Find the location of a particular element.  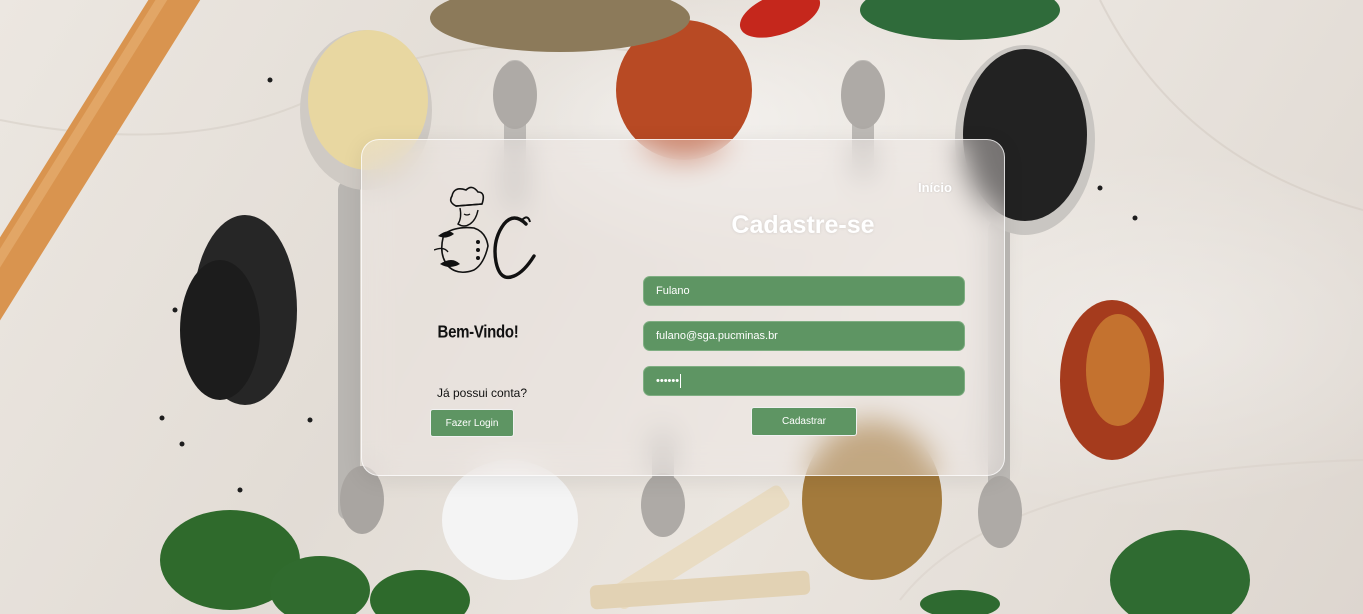

welcome-title: Bem-Vindo! is located at coordinates (478, 332).